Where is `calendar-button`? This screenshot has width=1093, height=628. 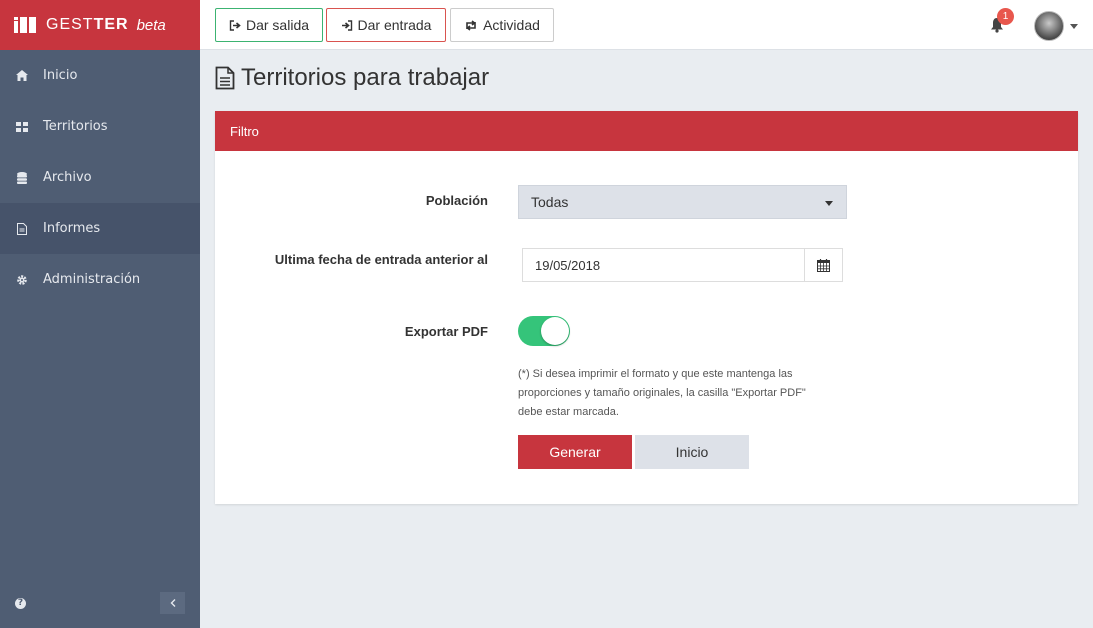
calendar-button is located at coordinates (823, 265).